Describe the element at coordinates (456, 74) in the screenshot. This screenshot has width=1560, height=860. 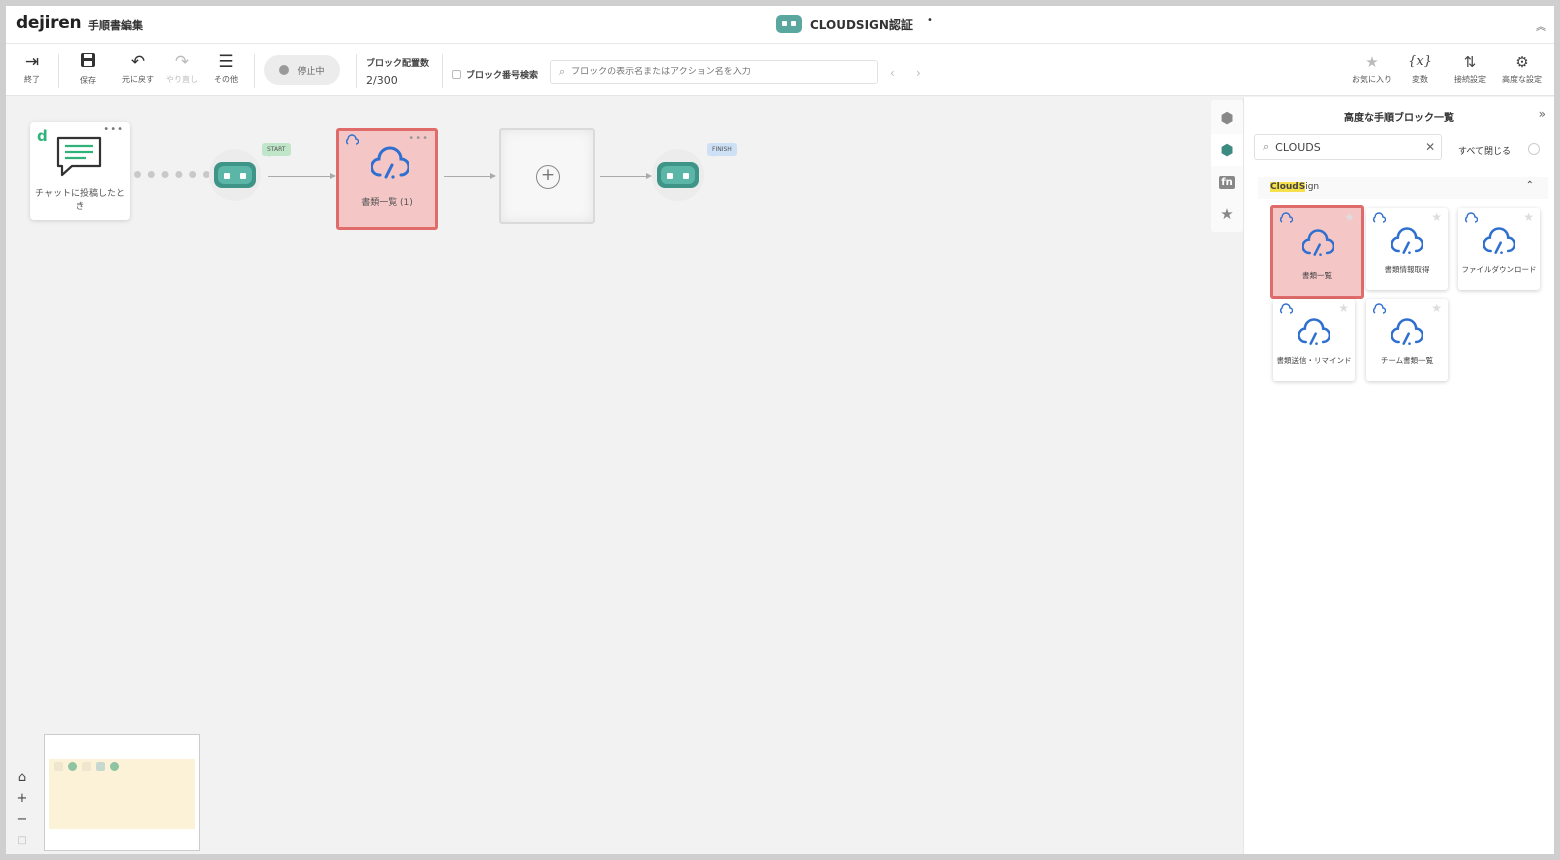
I see `search-by-number-checkbox` at that location.